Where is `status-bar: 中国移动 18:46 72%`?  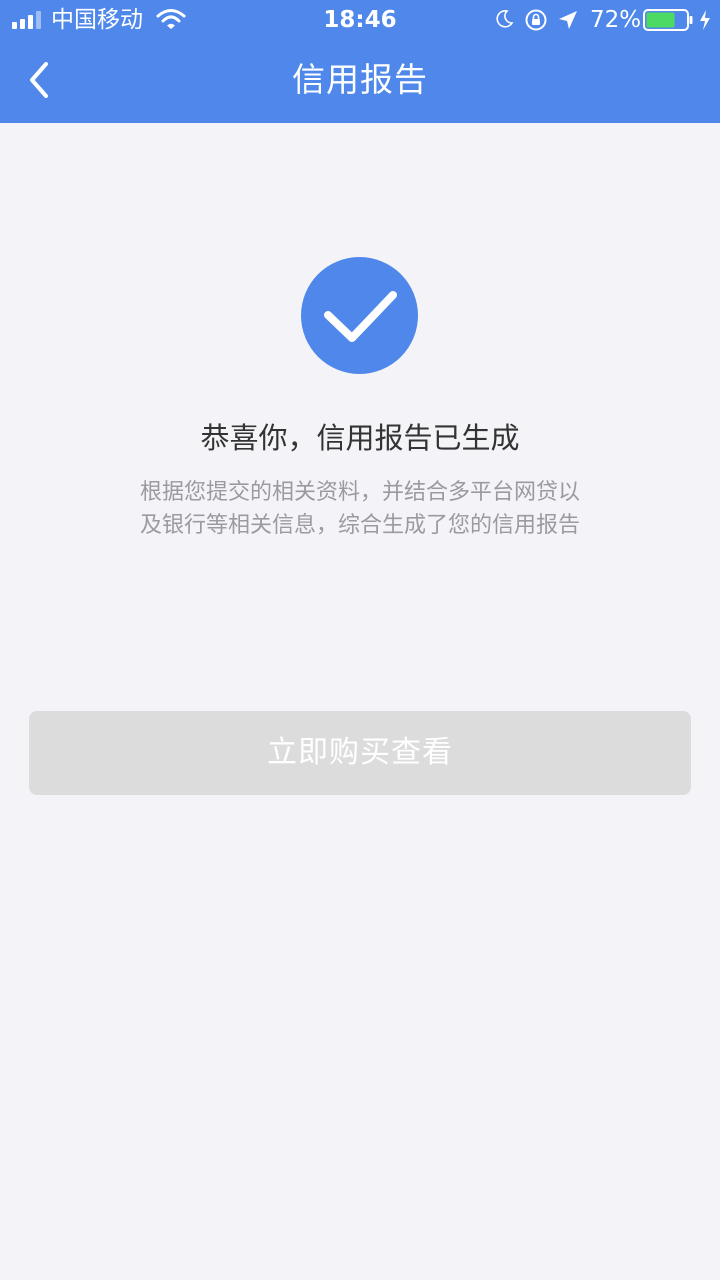
status-bar: 中国移动 18:46 72% is located at coordinates (360, 20).